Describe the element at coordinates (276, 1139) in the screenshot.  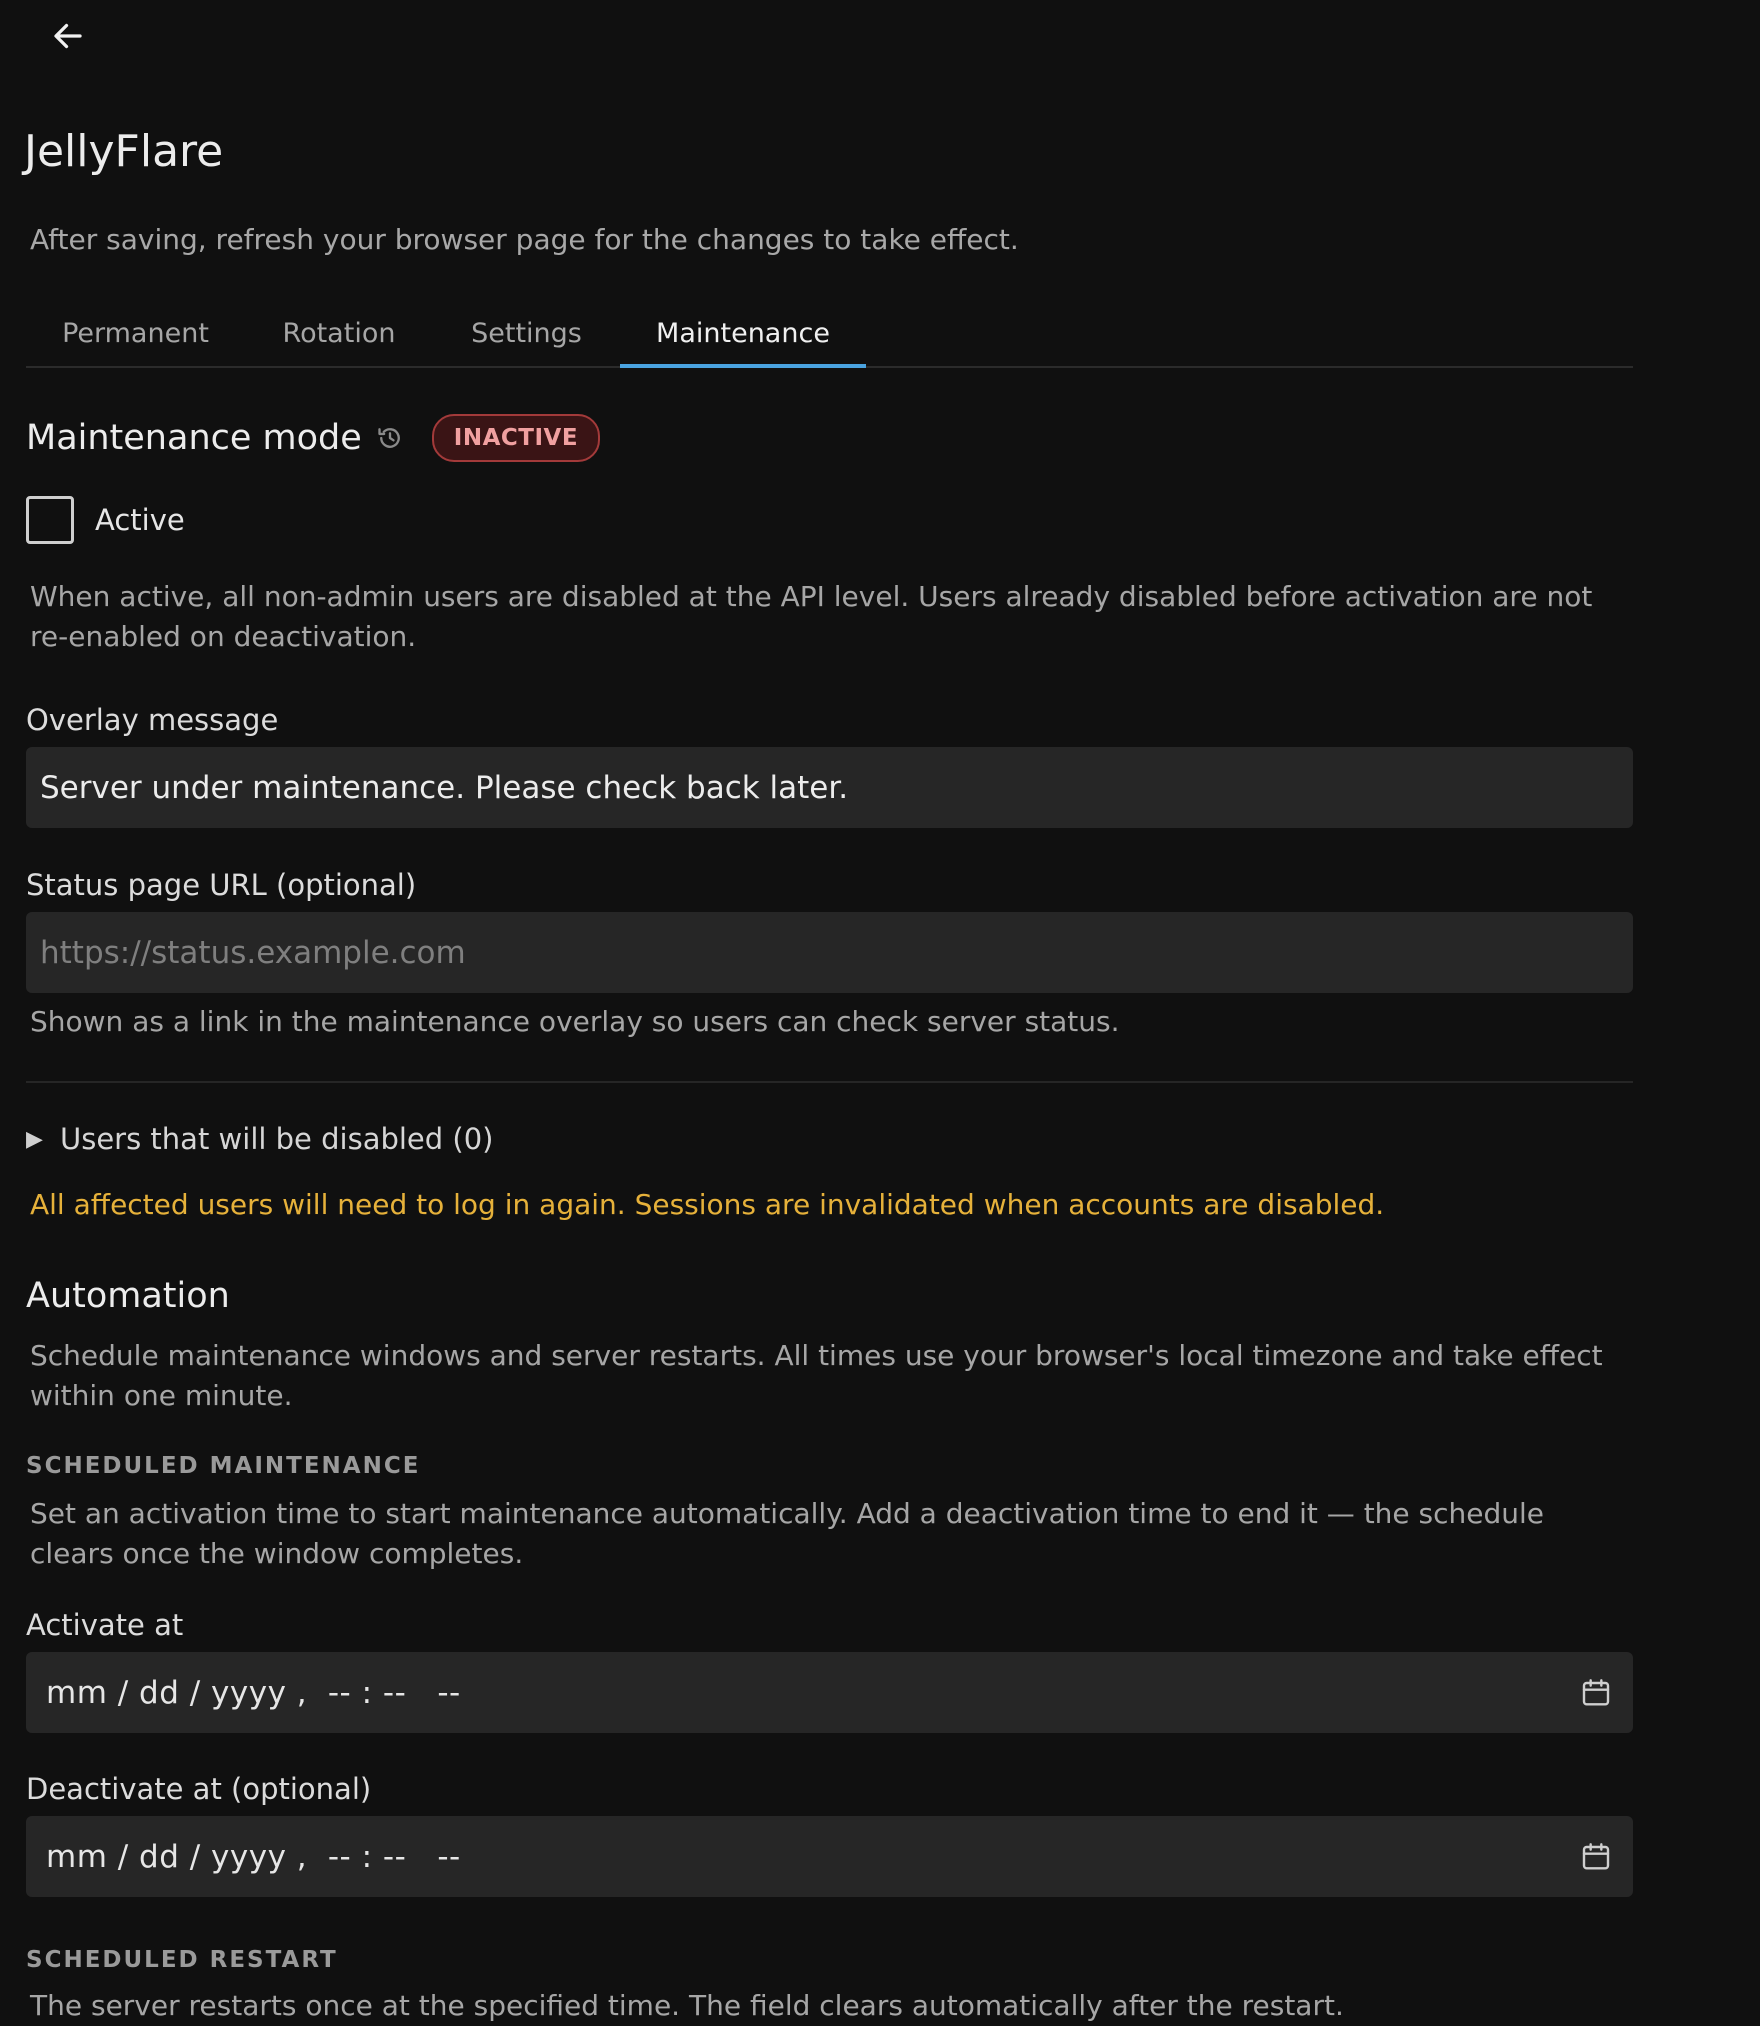
I see `users-disabled-label: Users that will be disabled (0)` at that location.